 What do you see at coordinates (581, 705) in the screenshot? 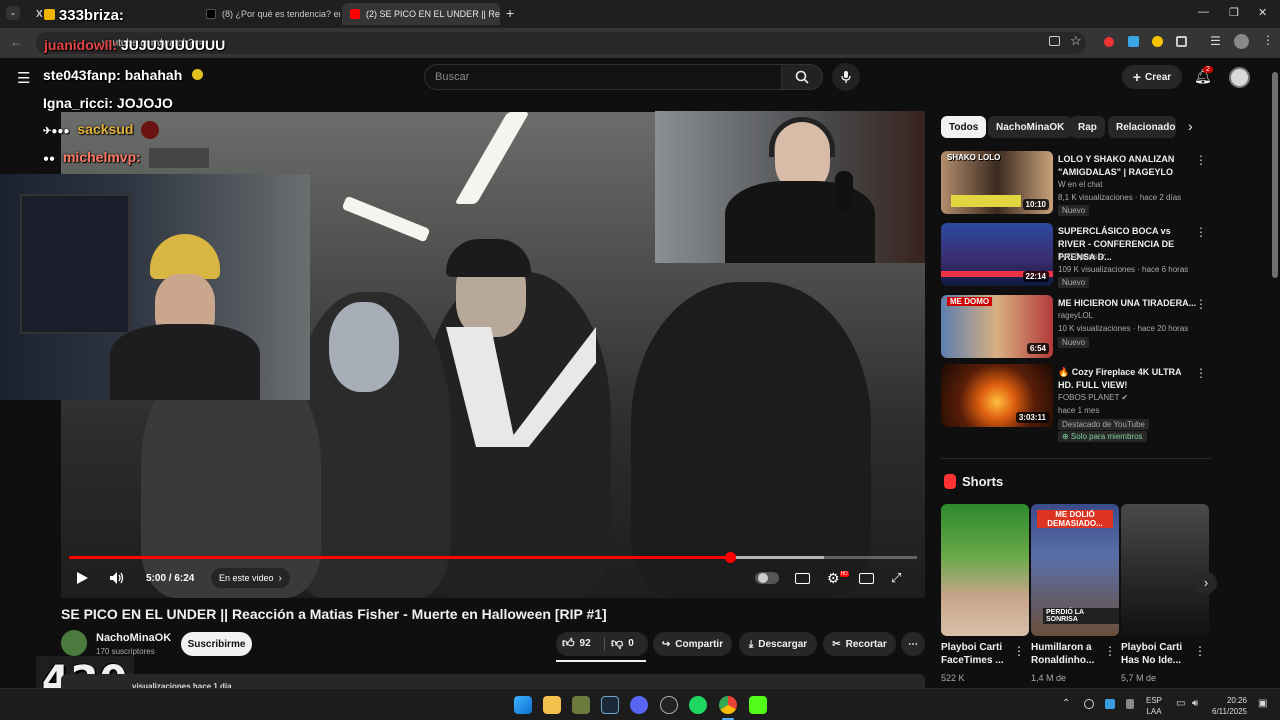
I see `spreadsheet-app-icon` at bounding box center [581, 705].